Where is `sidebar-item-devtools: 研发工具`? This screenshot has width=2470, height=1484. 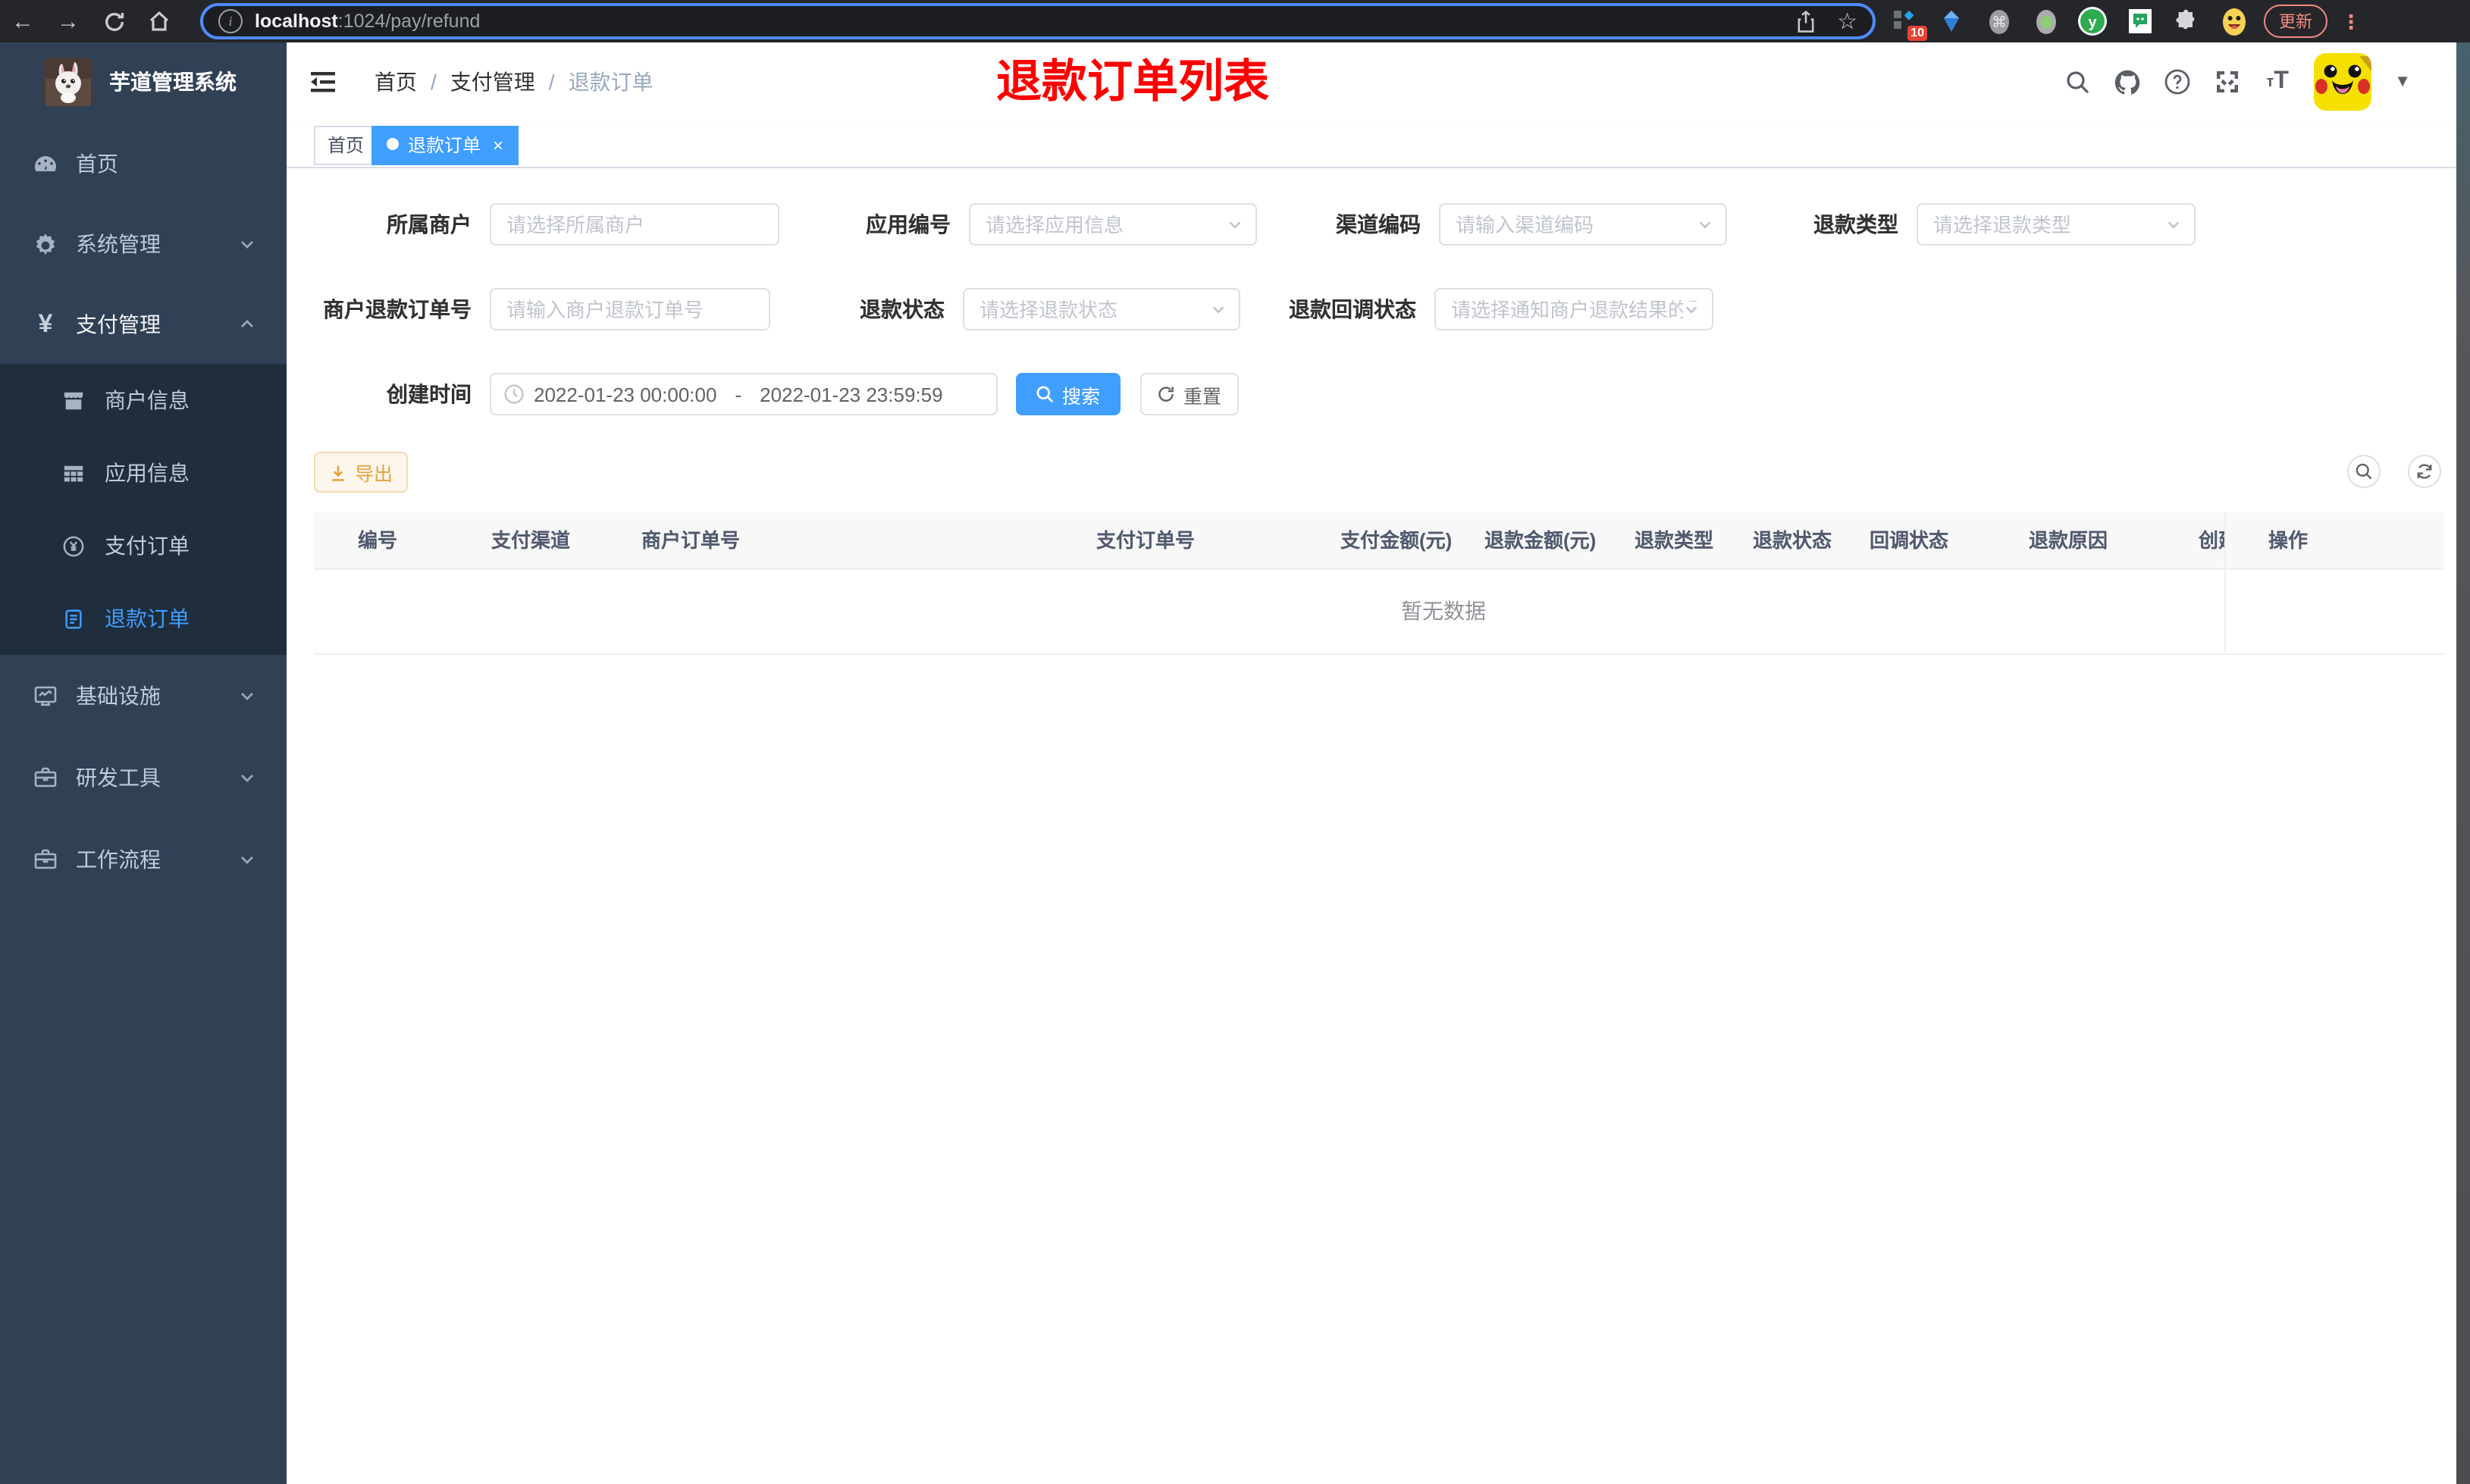
sidebar-item-devtools: 研发工具 is located at coordinates (143, 778).